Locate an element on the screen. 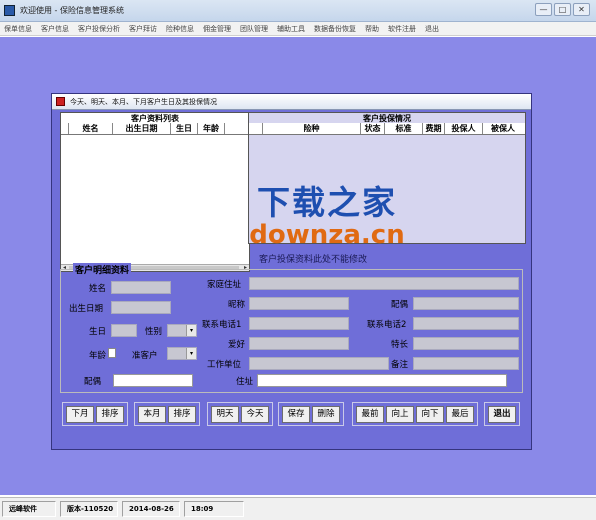 Image resolution: width=596 pixels, height=520 pixels. col-age: 年龄 is located at coordinates (211, 128).